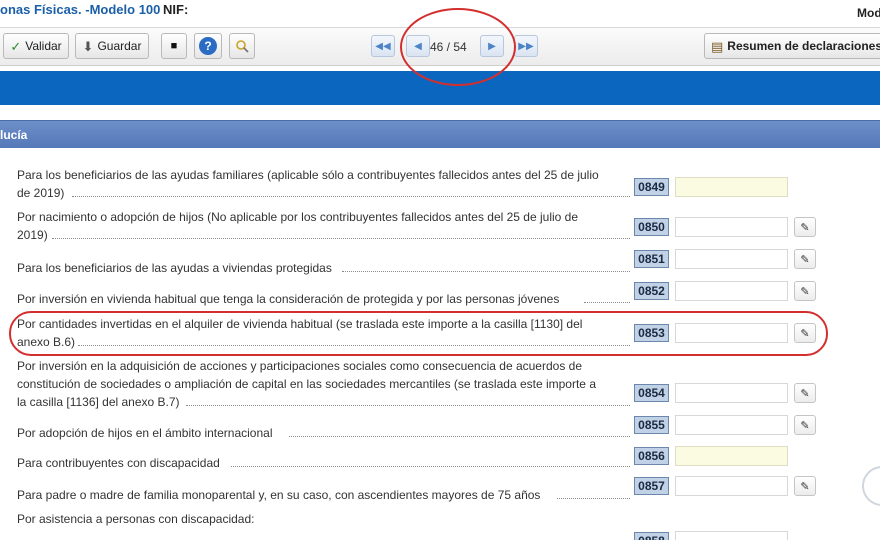 This screenshot has width=880, height=540. I want to click on help-icon: ?, so click(208, 46).